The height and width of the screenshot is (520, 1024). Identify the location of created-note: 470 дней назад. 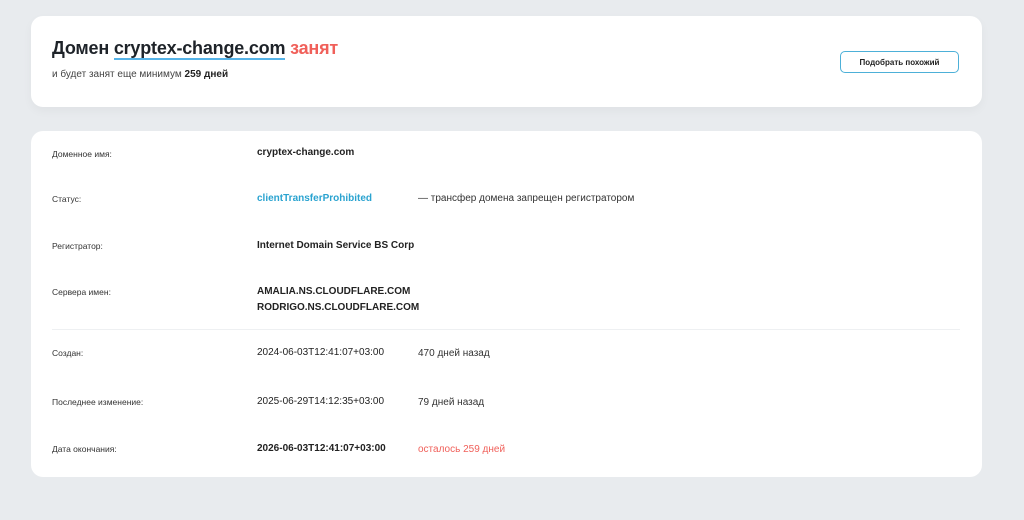
(454, 353).